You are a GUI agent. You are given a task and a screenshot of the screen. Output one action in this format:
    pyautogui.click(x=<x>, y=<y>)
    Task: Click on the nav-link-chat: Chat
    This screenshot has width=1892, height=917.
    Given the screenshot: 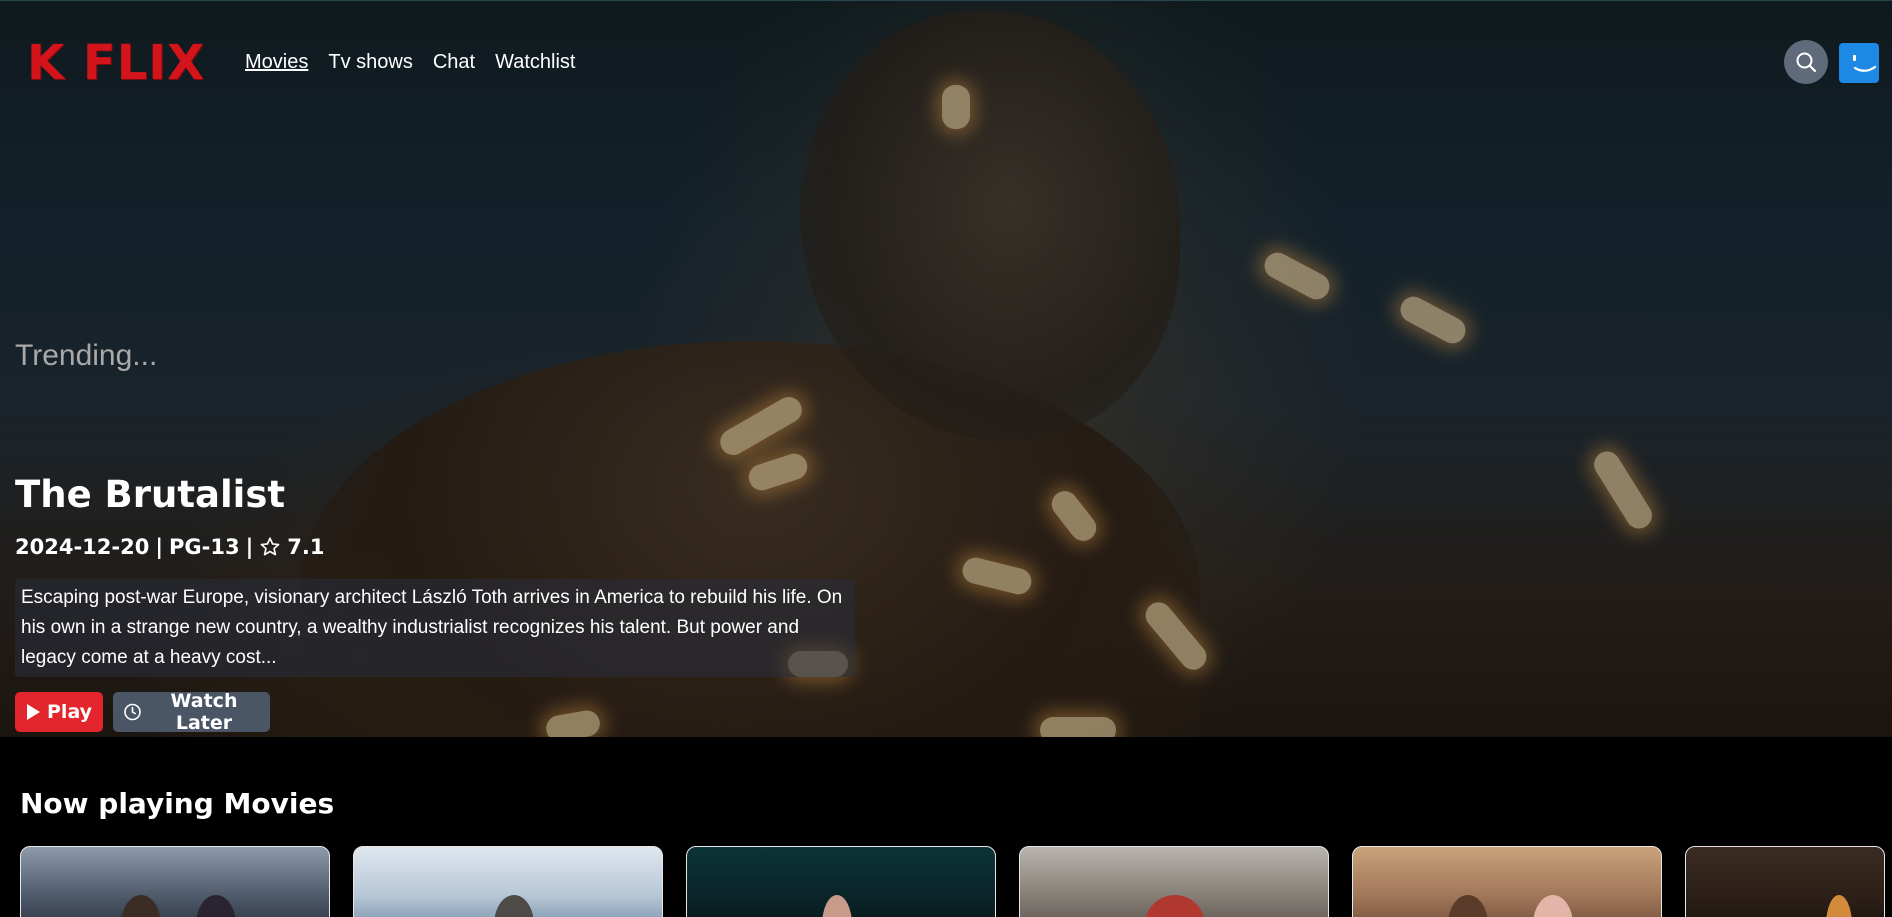 What is the action you would take?
    pyautogui.click(x=454, y=62)
    